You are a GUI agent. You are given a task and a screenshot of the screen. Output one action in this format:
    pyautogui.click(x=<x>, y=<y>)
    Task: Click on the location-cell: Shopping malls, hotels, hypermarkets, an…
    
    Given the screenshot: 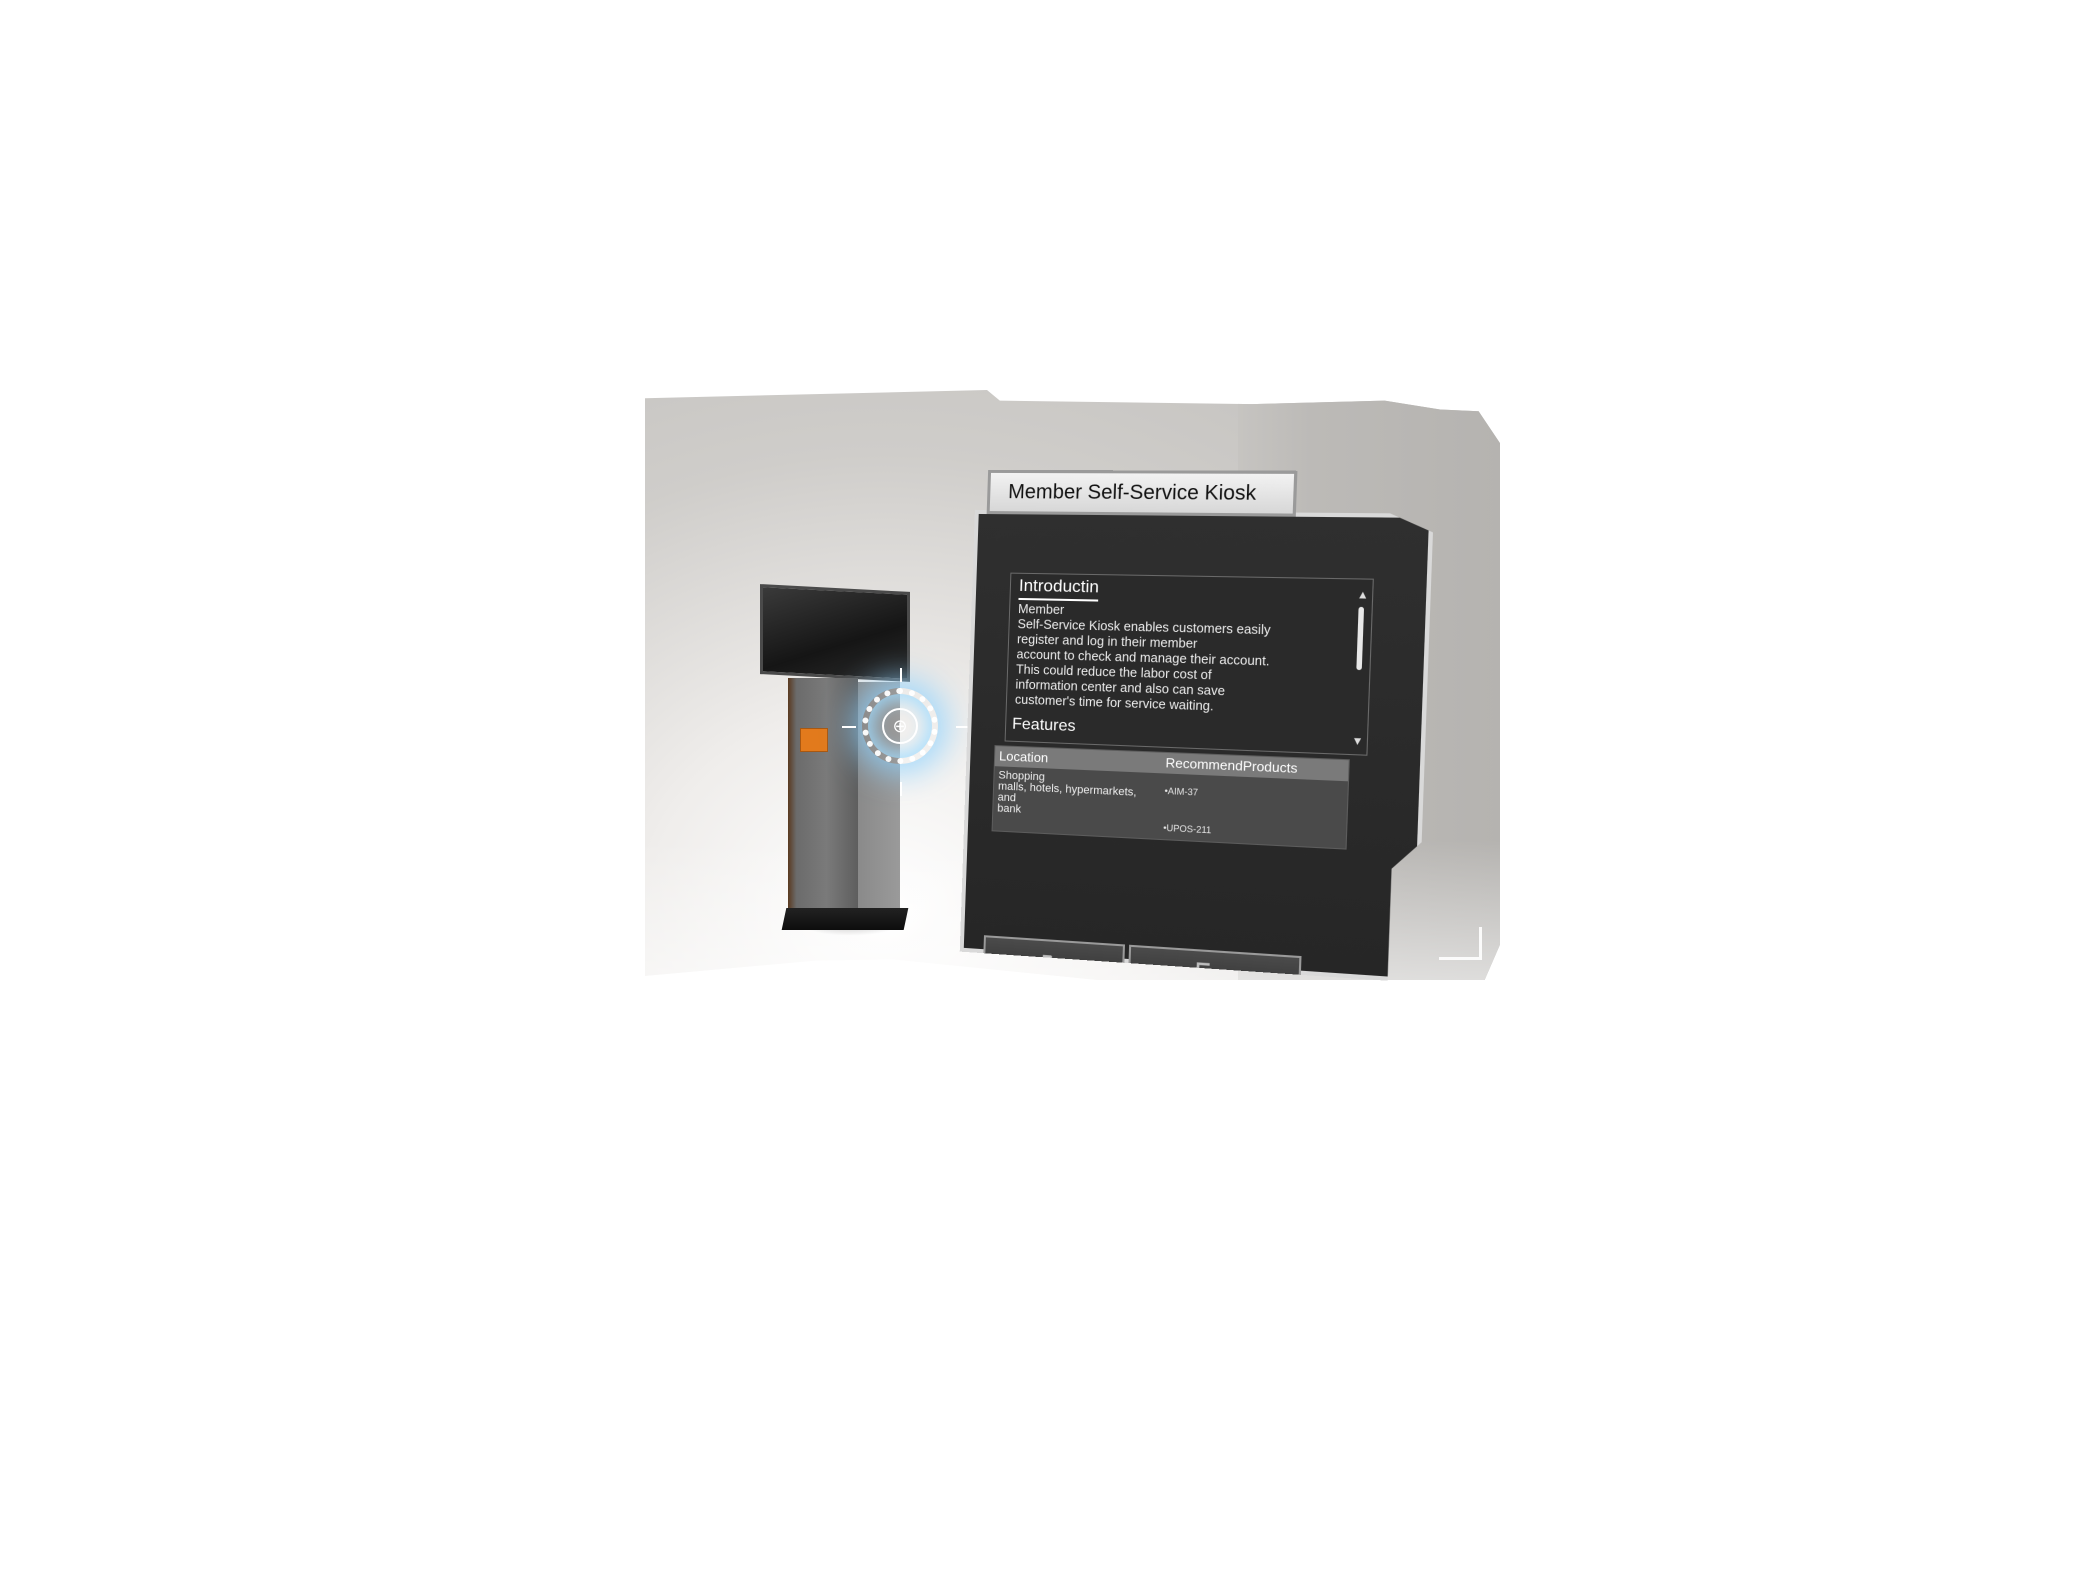 What is the action you would take?
    pyautogui.click(x=1073, y=796)
    